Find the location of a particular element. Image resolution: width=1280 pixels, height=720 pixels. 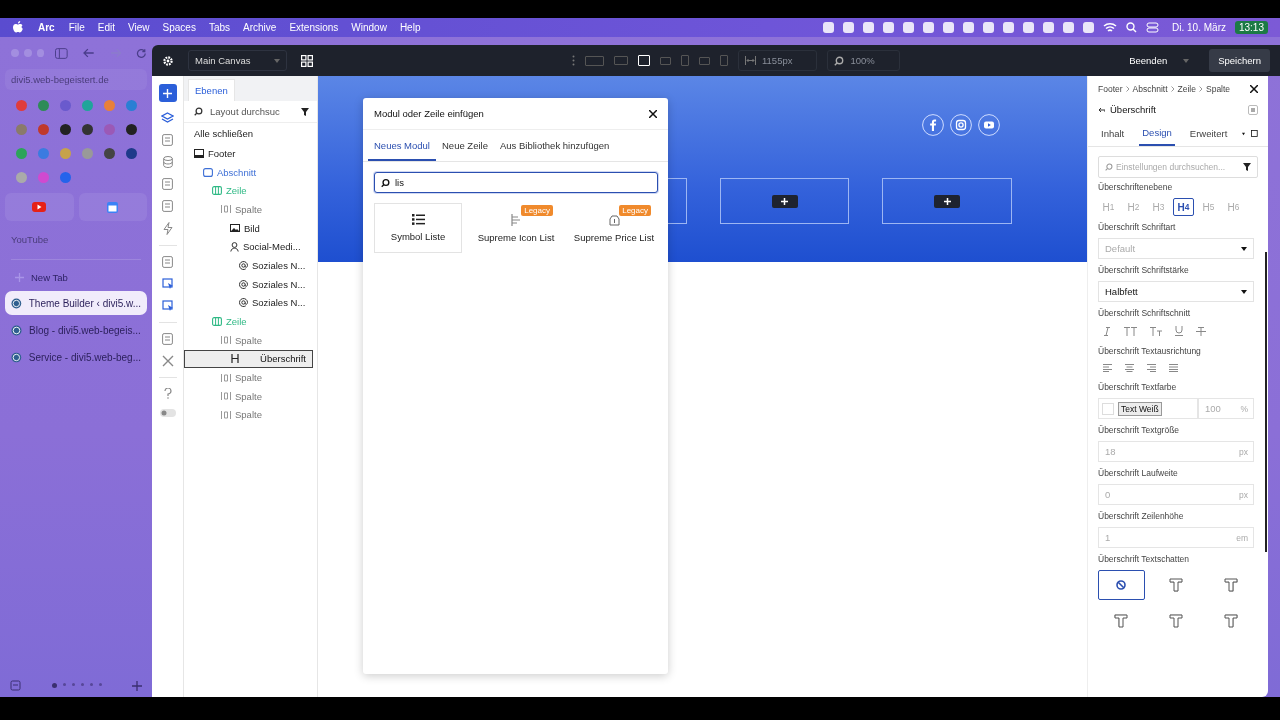

new-tab-button: New Tab is located at coordinates (76, 275).